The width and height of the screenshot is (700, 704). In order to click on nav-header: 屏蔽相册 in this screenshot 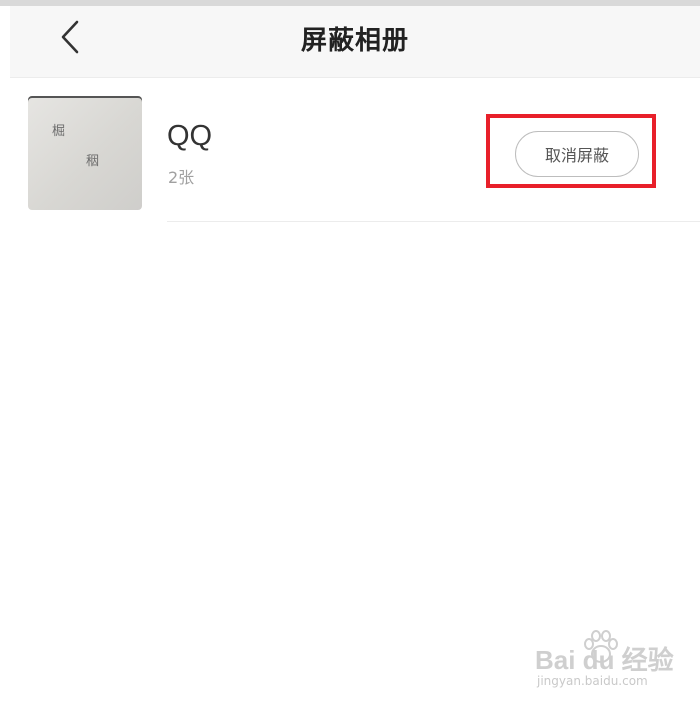, I will do `click(355, 42)`.